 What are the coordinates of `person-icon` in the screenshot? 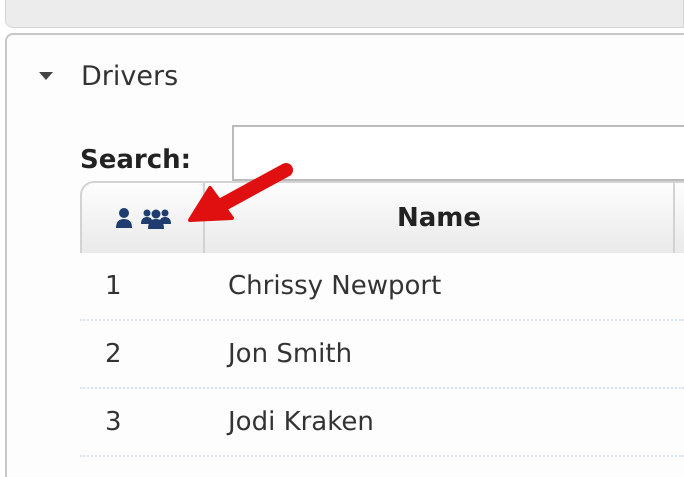 It's located at (123, 218).